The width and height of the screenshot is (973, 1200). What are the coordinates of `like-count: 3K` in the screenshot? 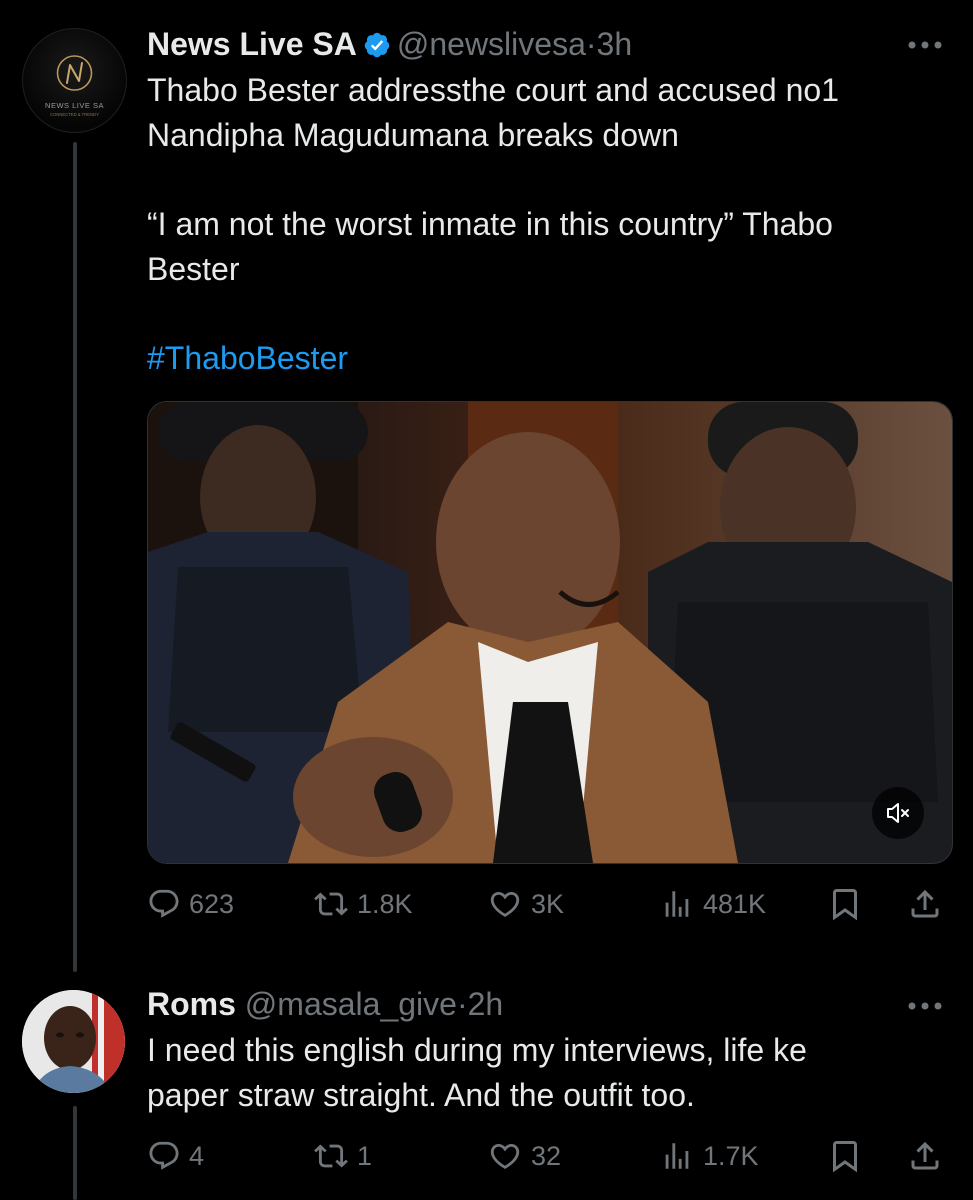 It's located at (548, 903).